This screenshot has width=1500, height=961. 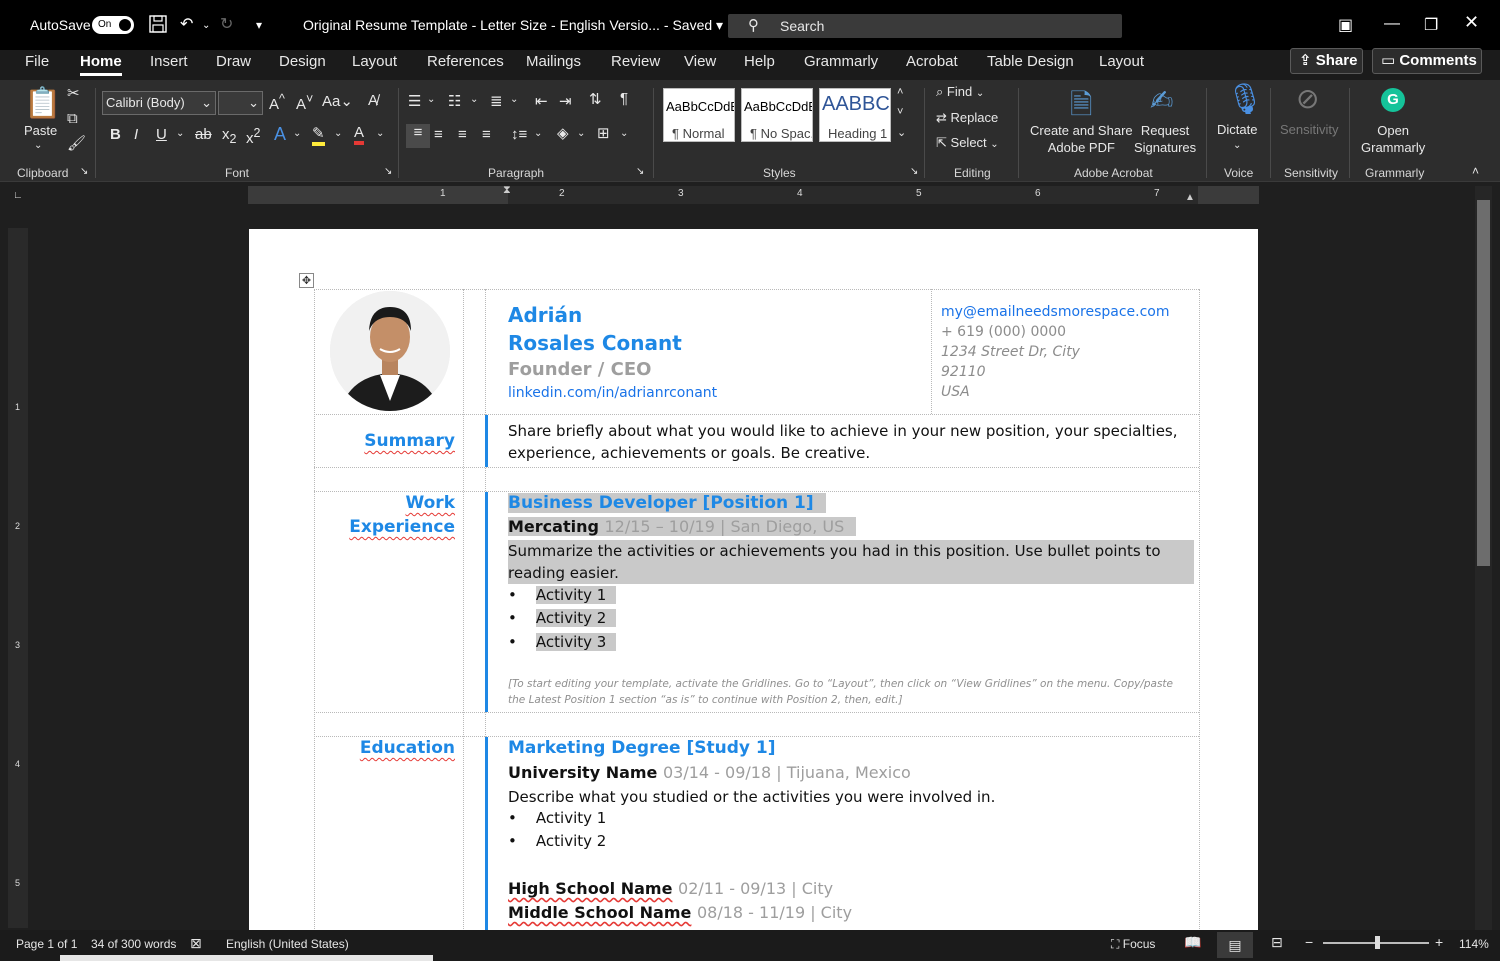 I want to click on font-family-select: Calibri (Body) ⌄, so click(x=159, y=103).